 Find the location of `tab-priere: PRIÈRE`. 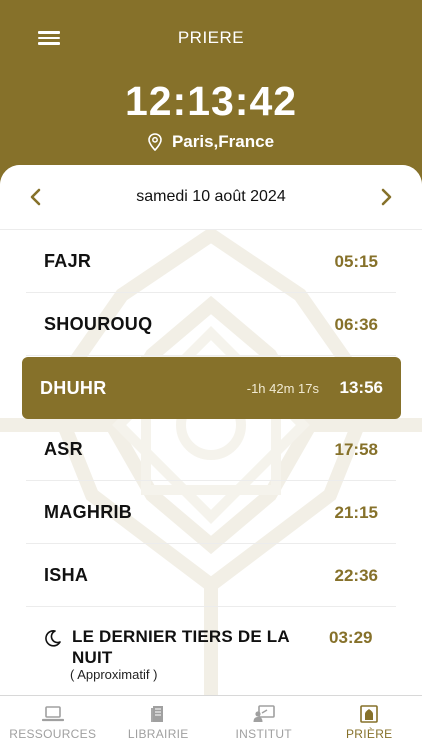

tab-priere: PRIÈRE is located at coordinates (369, 723).